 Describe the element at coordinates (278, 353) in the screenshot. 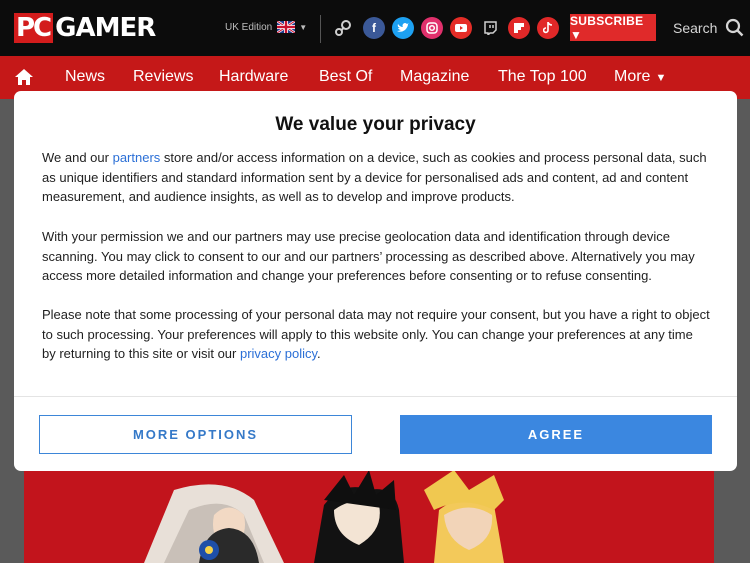

I see `privacy-policy-link: privacy policy` at that location.